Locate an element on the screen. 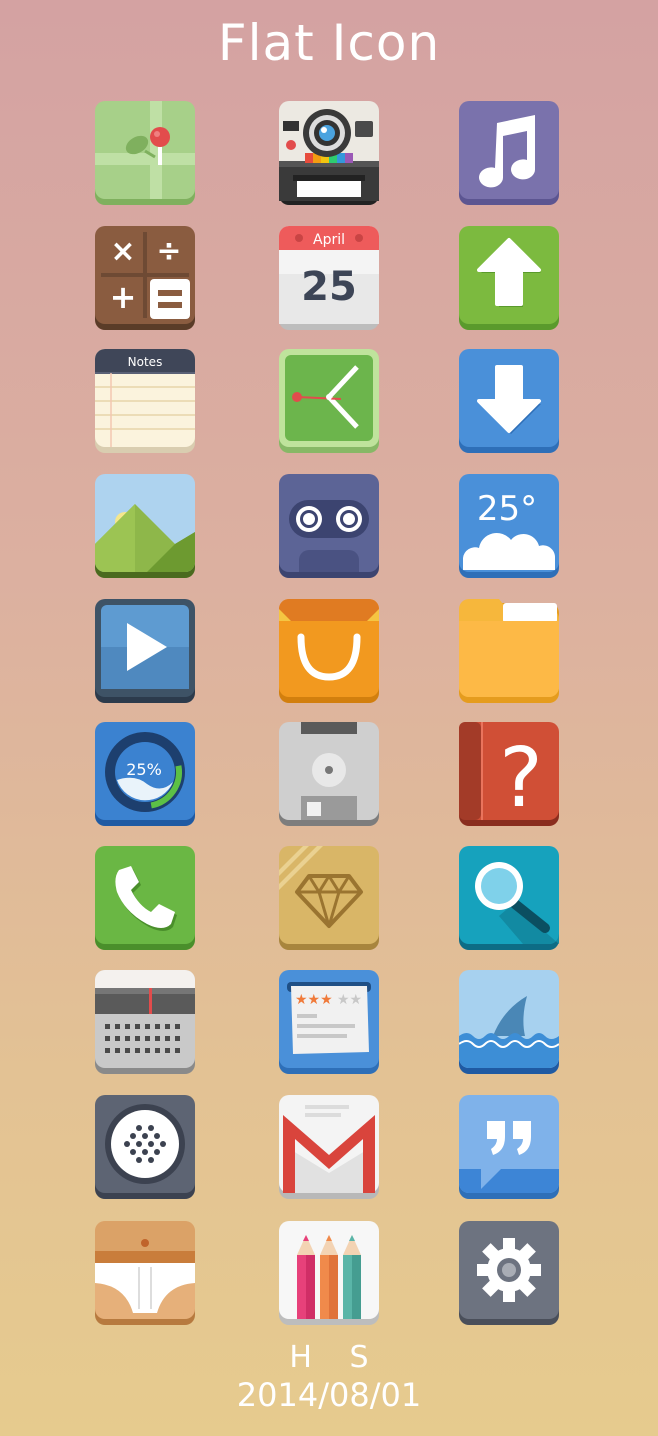  page-title: Flat Icon is located at coordinates (329, 43).